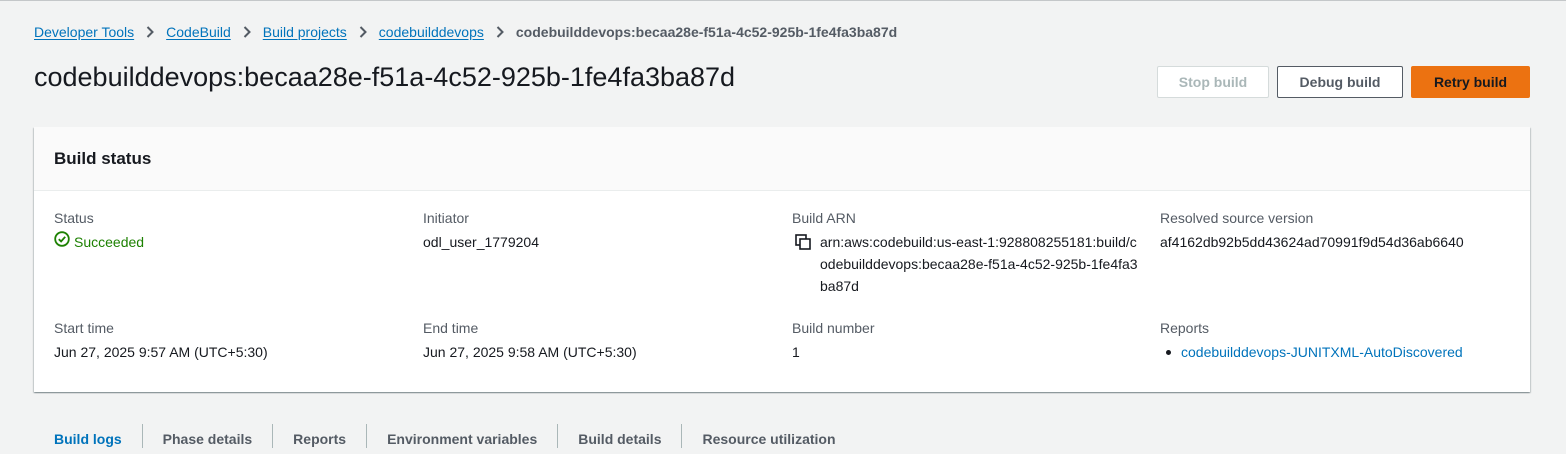 The image size is (1566, 454). What do you see at coordinates (481, 242) in the screenshot?
I see `initiator-value: odl_user_1779204` at bounding box center [481, 242].